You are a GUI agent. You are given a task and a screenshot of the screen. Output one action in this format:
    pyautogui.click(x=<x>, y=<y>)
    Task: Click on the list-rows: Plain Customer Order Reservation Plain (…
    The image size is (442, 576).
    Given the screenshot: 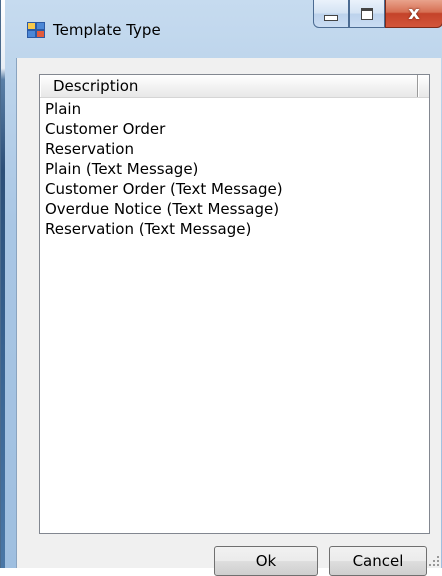 What is the action you would take?
    pyautogui.click(x=164, y=169)
    